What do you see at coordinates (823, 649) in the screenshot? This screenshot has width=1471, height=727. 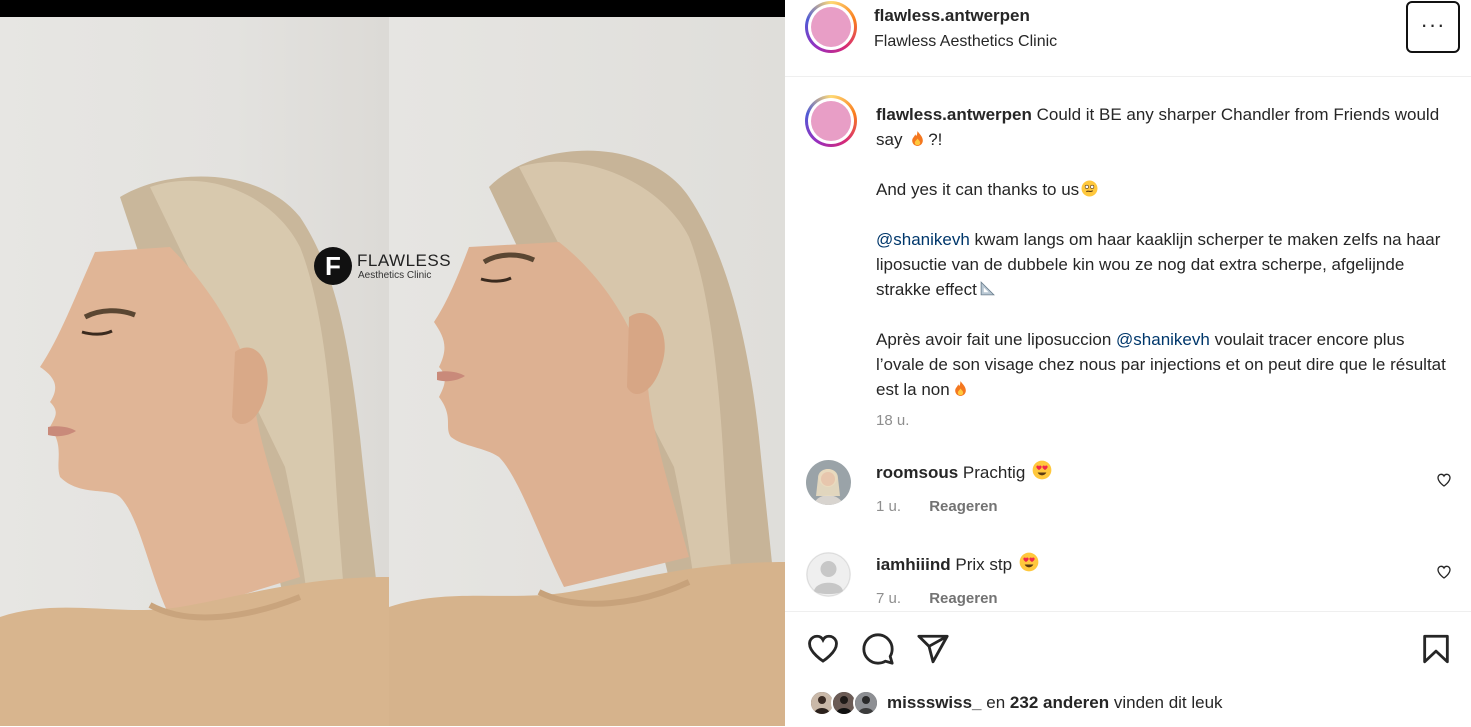 I see `like-heart-icon` at bounding box center [823, 649].